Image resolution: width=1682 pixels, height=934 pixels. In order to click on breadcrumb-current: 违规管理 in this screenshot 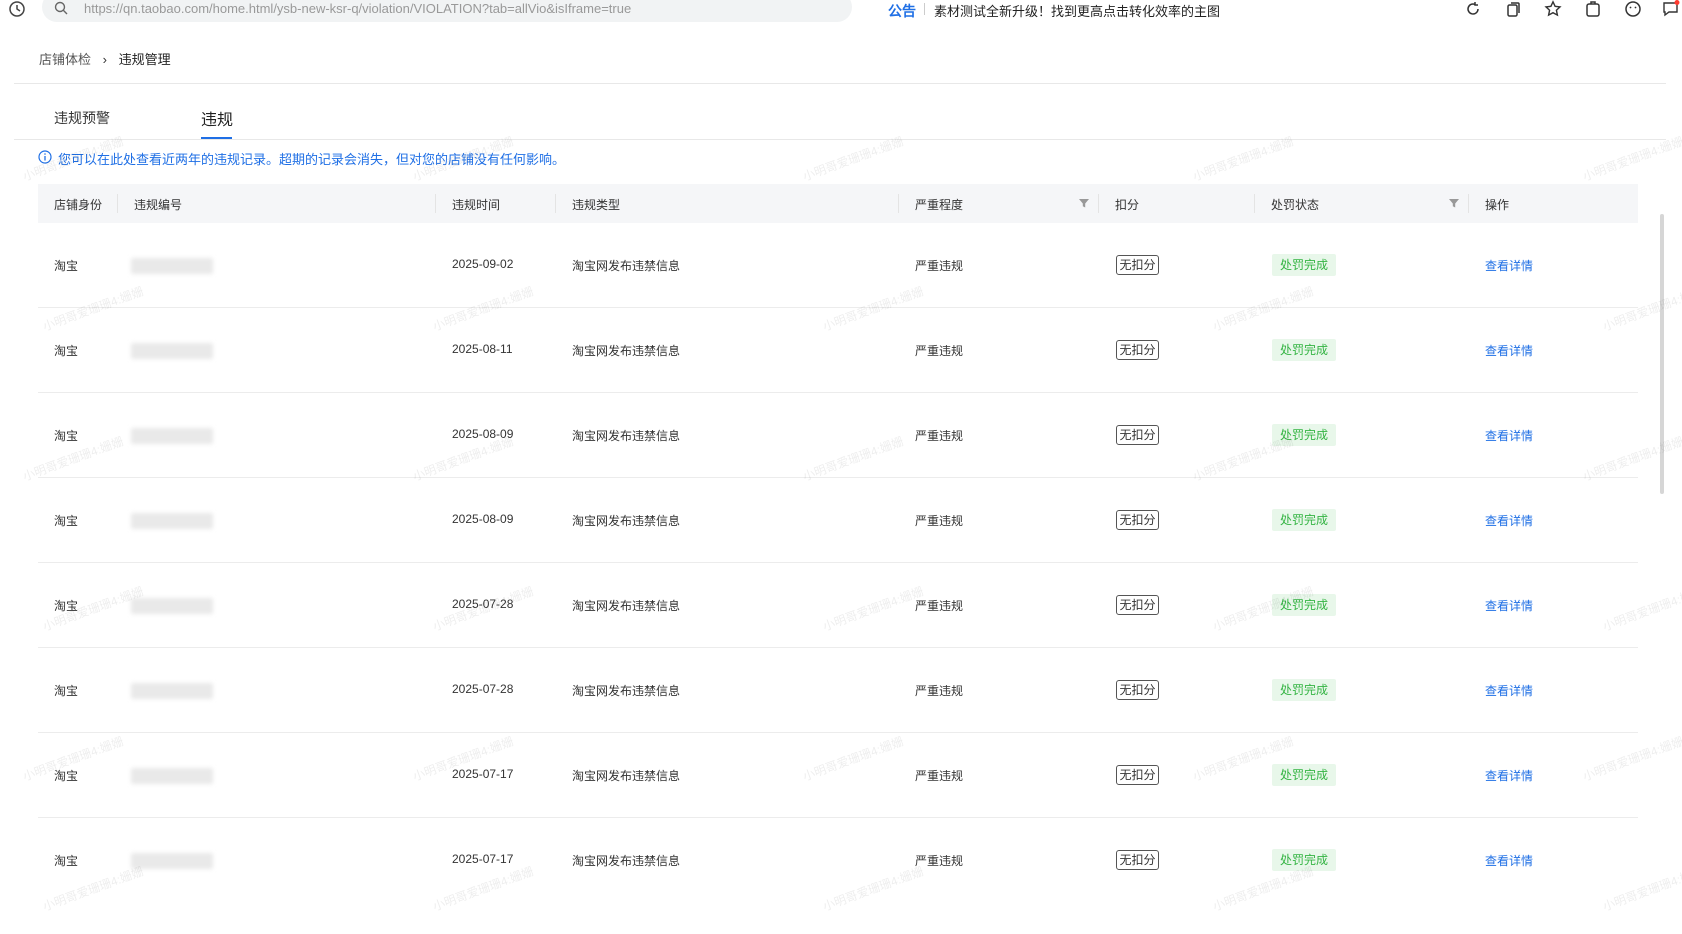, I will do `click(144, 59)`.